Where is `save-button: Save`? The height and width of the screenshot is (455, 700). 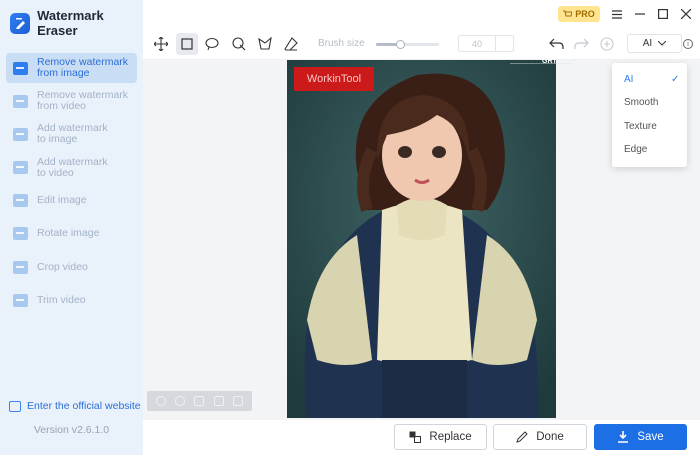 save-button: Save is located at coordinates (640, 437).